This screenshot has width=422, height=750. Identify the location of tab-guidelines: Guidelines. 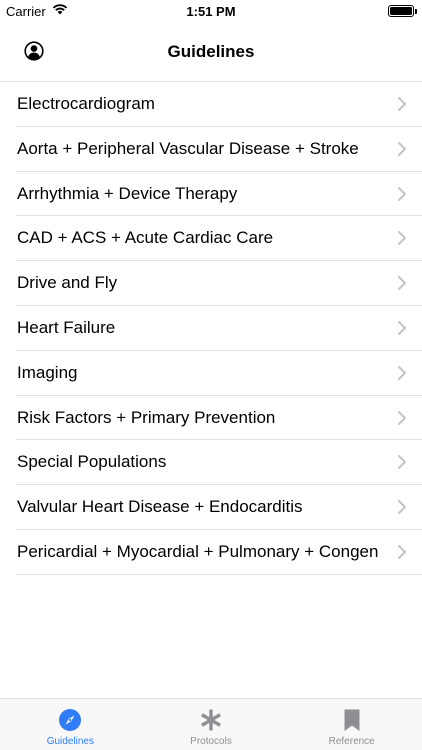
(70, 724).